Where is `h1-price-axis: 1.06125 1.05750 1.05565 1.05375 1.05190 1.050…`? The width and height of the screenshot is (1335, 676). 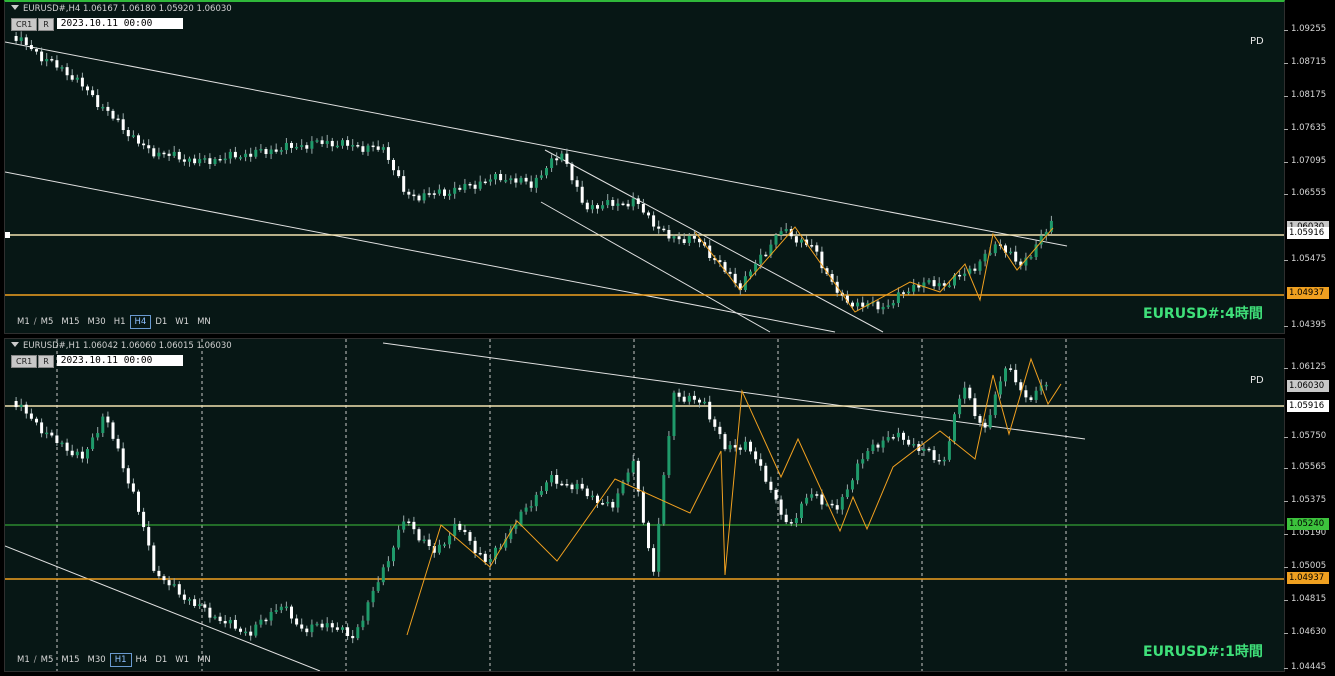 h1-price-axis: 1.06125 1.05750 1.05565 1.05375 1.05190 1.050… is located at coordinates (1309, 507).